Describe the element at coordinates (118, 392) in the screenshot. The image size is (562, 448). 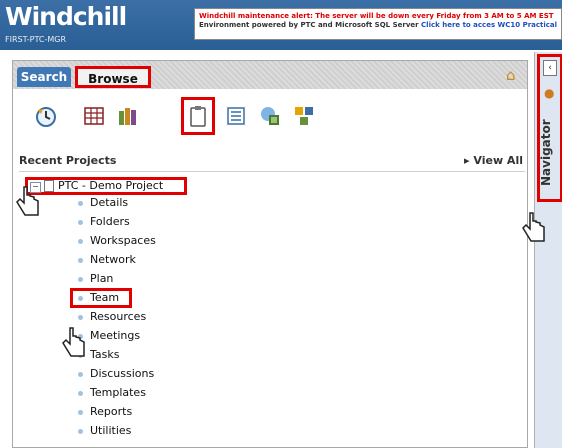
I see `menu-label: Templates` at that location.